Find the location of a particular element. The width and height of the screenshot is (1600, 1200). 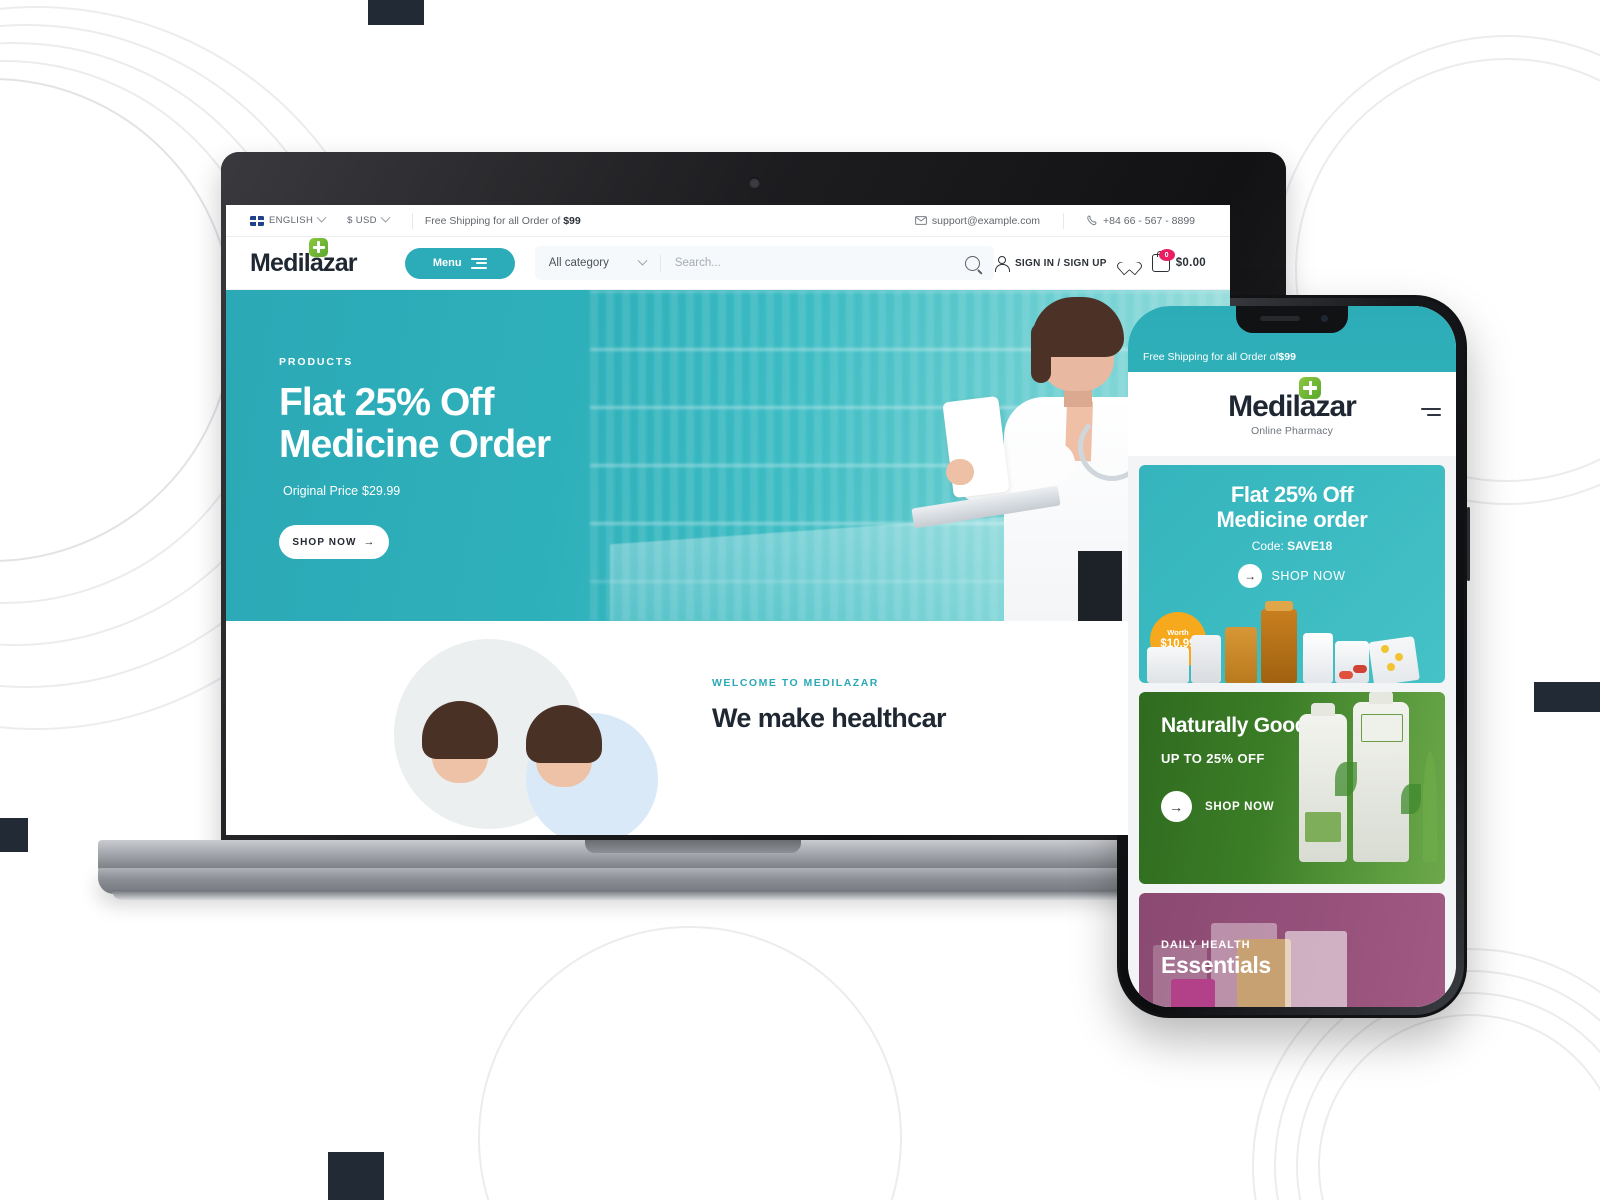

shipping-notice-text: Free Shipping for all Order of is located at coordinates (494, 220).